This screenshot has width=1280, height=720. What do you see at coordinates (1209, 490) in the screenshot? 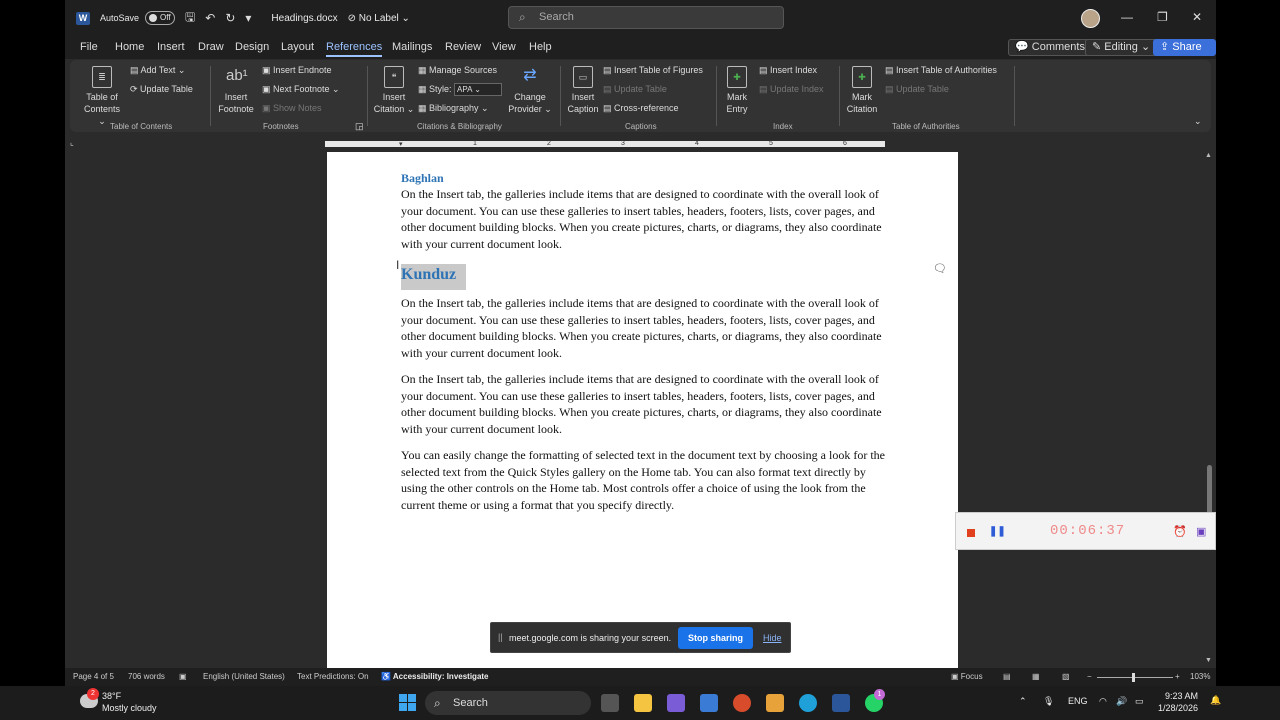
I see `scrollbar-thumb` at bounding box center [1209, 490].